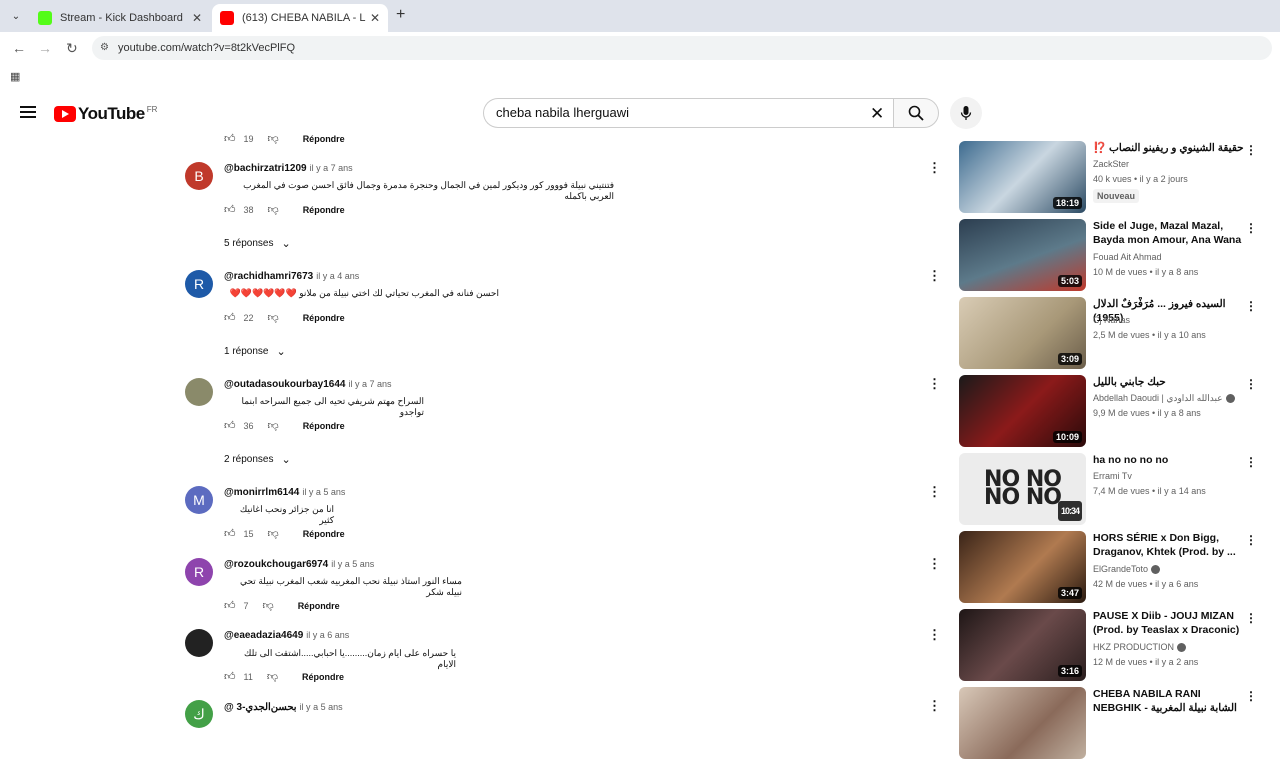  I want to click on browser-tab-kick: Stream - Kick Dashboard ✕, so click(120, 18).